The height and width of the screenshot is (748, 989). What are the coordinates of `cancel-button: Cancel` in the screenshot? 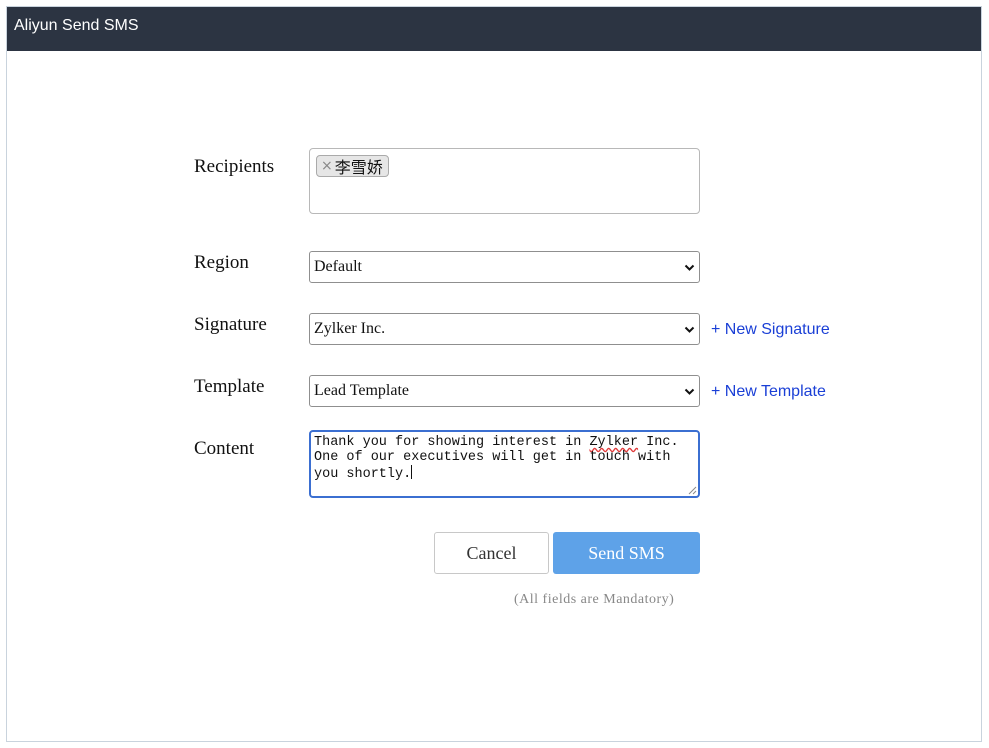 It's located at (491, 553).